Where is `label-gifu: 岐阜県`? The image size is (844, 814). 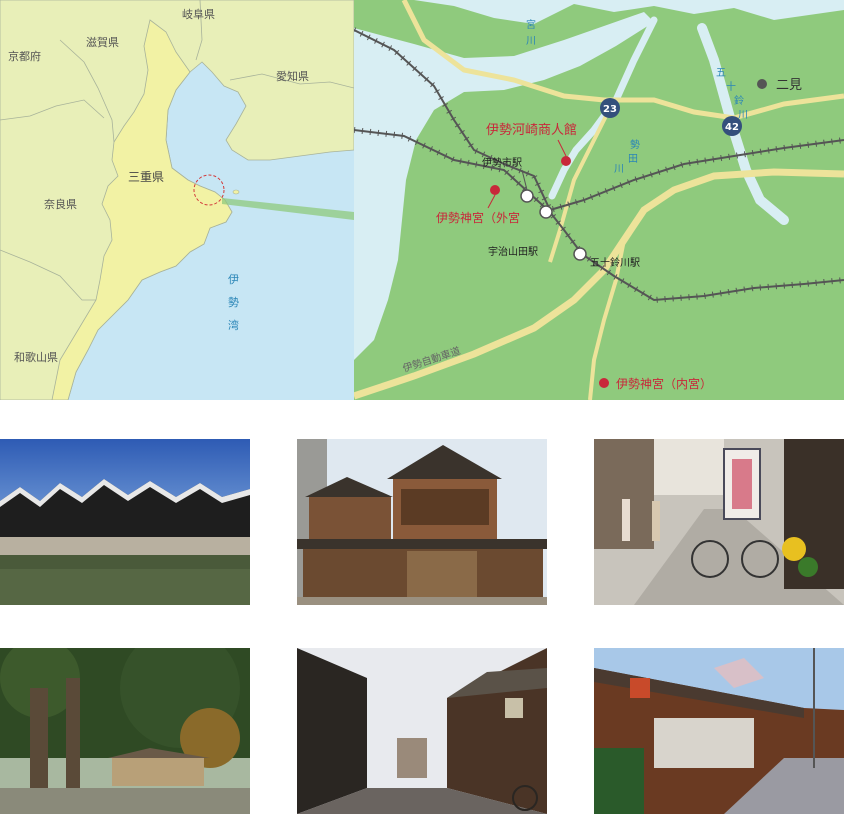
label-gifu: 岐阜県 is located at coordinates (198, 14).